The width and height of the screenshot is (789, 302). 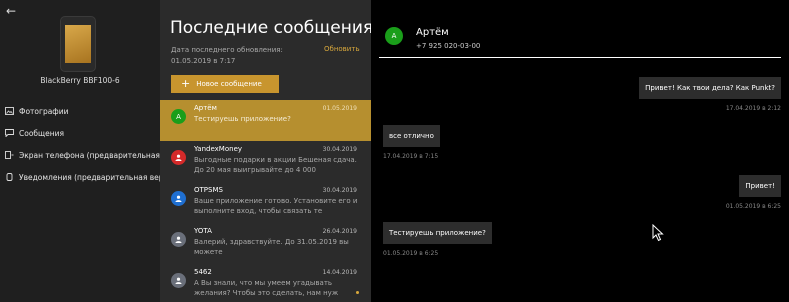 I want to click on sidebar-item-photos: Фотографии, so click(x=80, y=111).